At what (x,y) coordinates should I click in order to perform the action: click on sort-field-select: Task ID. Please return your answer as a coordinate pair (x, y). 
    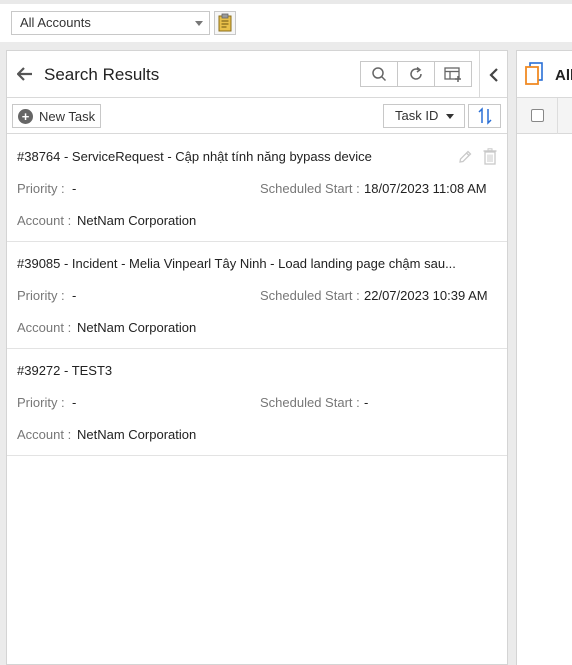
    Looking at the image, I should click on (424, 116).